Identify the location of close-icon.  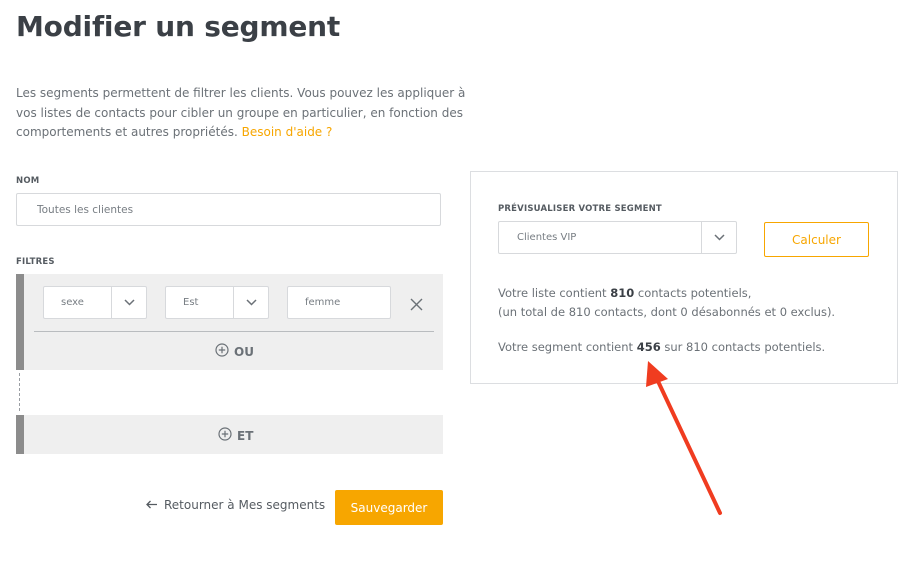
(416, 305).